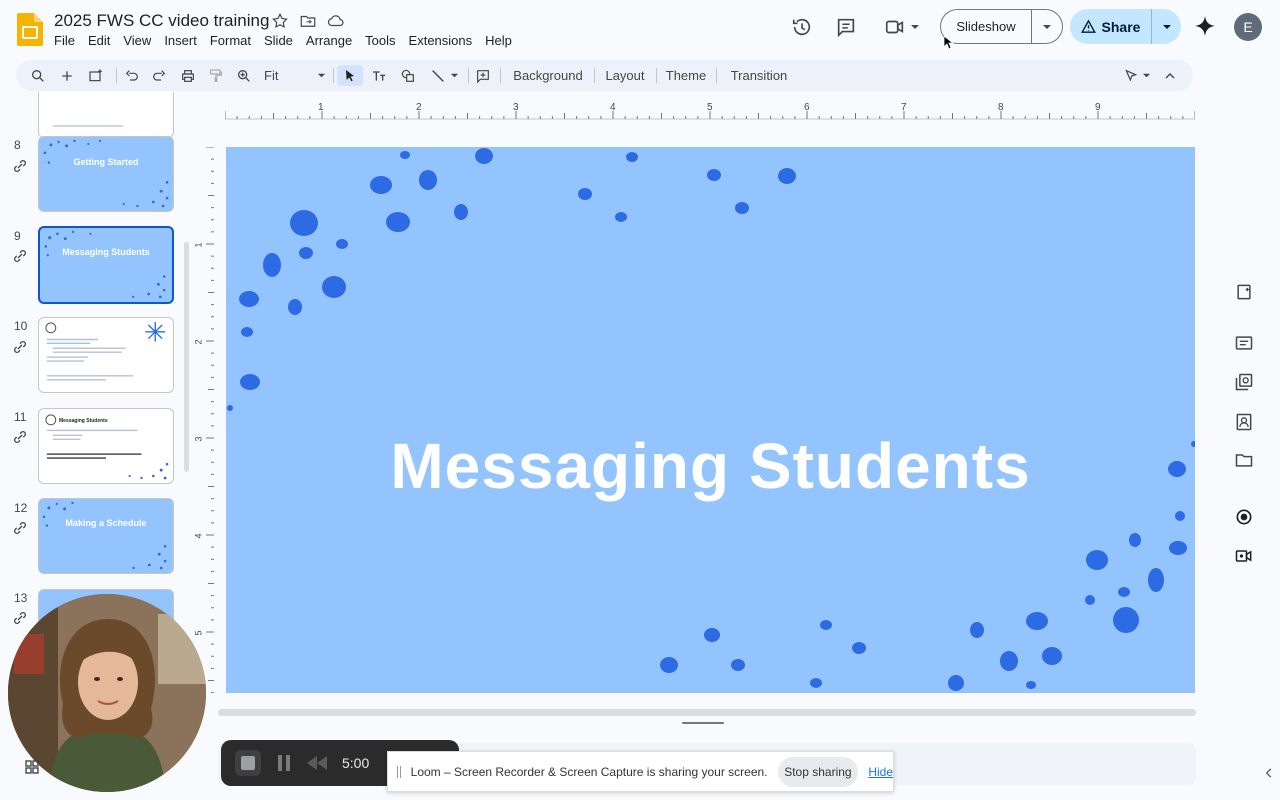  What do you see at coordinates (902, 27) in the screenshot?
I see `meet-video-icon` at bounding box center [902, 27].